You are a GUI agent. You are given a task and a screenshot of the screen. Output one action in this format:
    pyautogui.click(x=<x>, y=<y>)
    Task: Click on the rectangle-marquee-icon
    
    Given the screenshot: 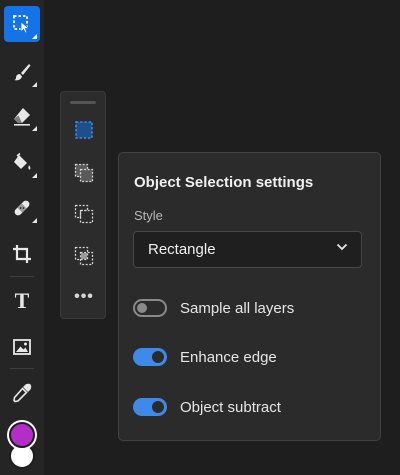 What is the action you would take?
    pyautogui.click(x=84, y=132)
    